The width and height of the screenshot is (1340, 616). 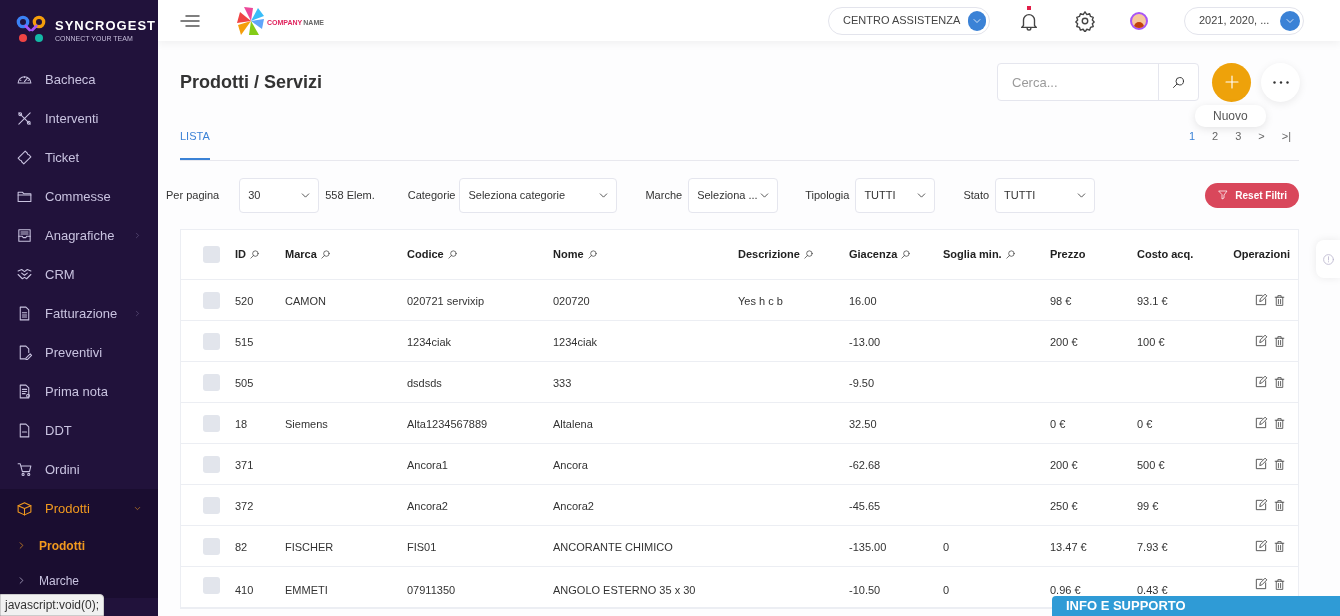 What do you see at coordinates (24, 157) in the screenshot?
I see `ticket-icon` at bounding box center [24, 157].